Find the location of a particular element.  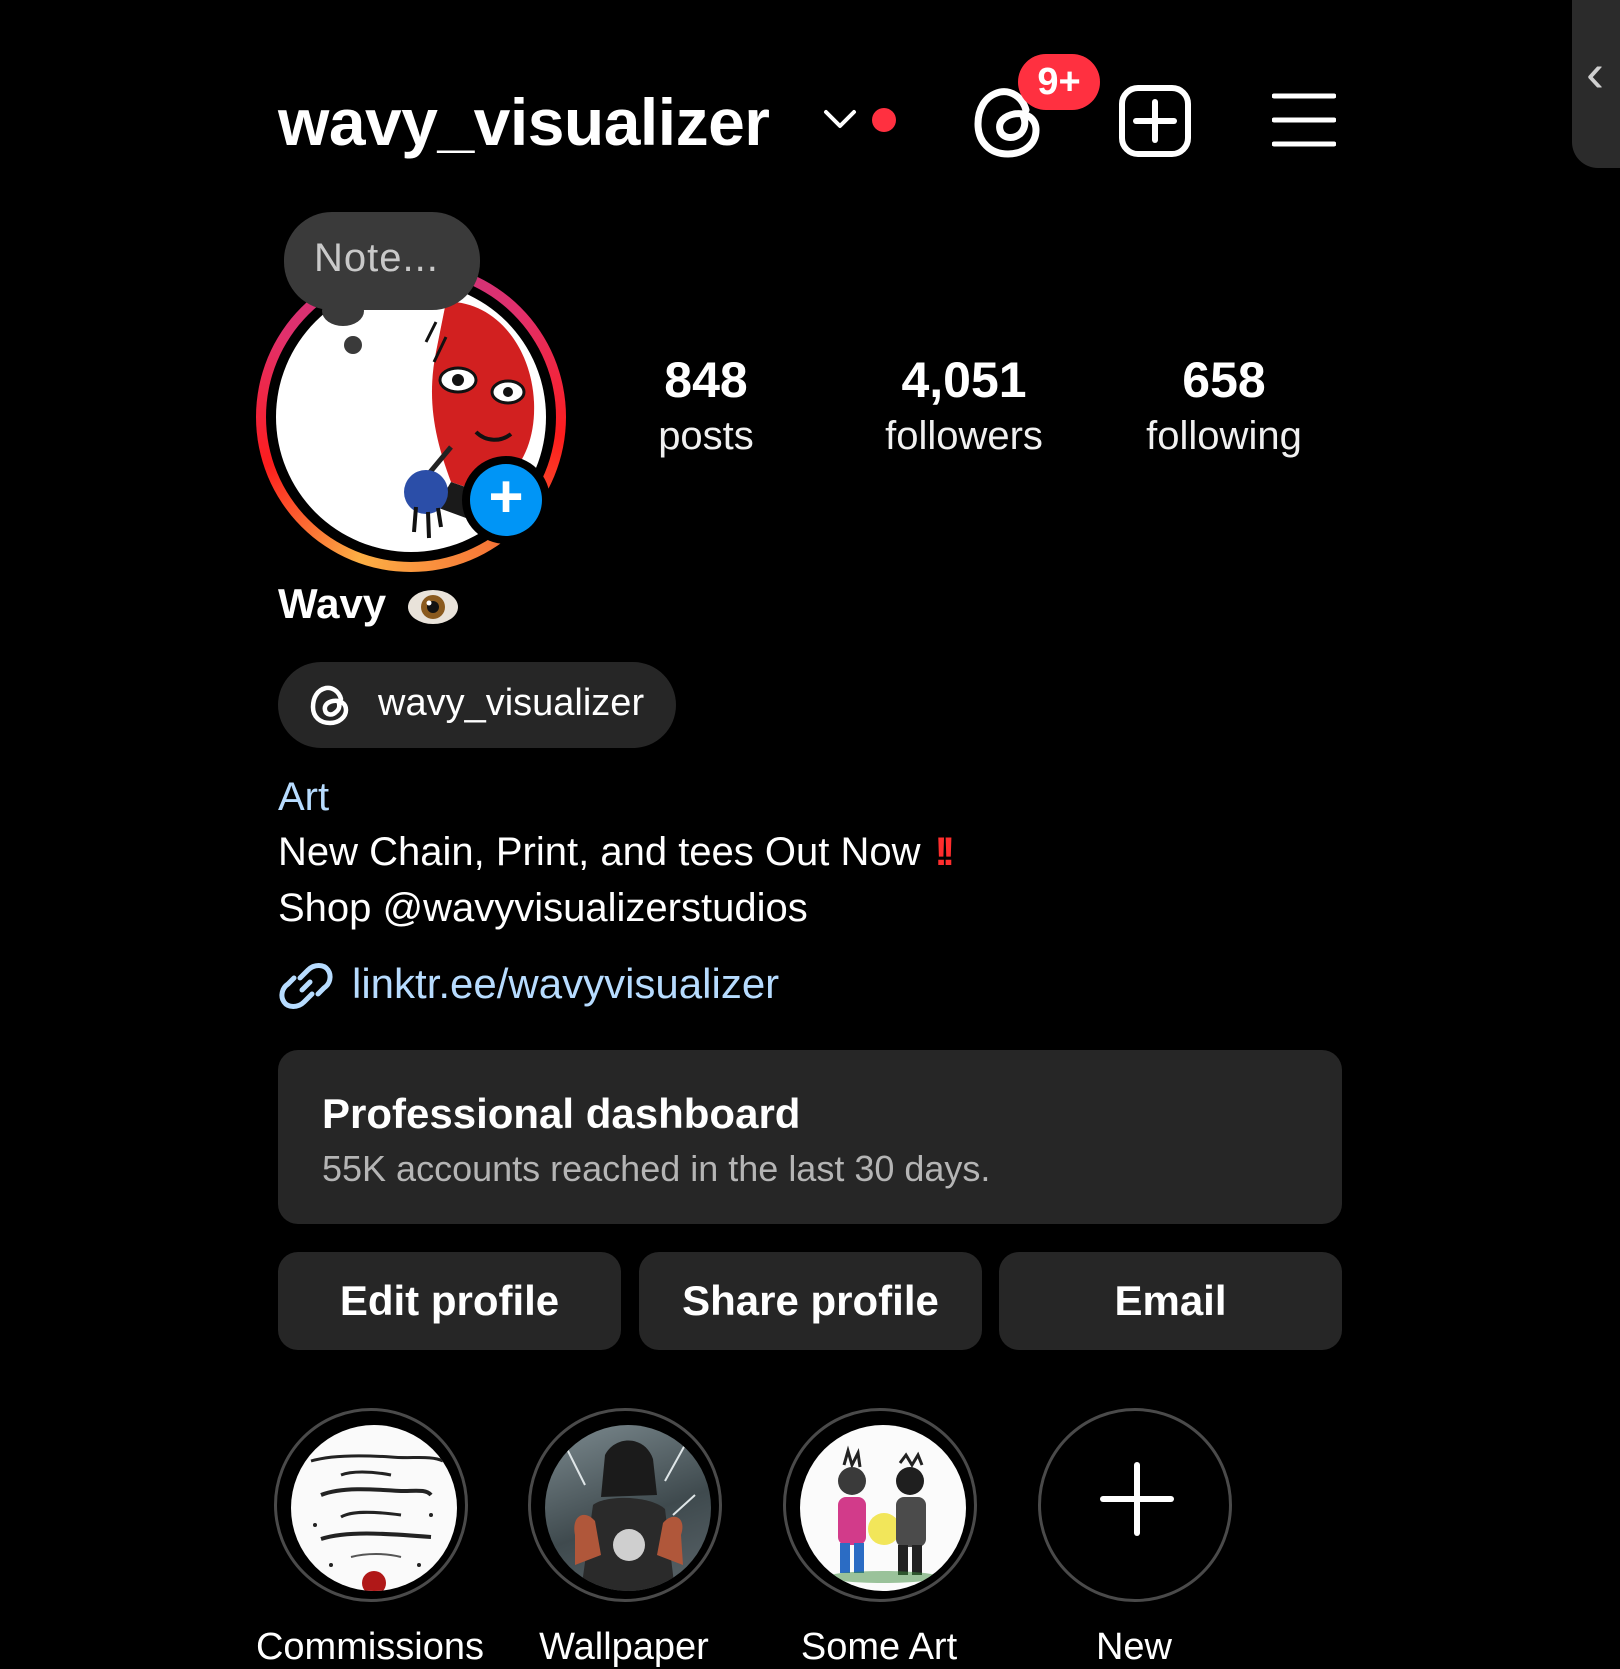

double-exclamation-emoji: !! is located at coordinates (944, 852).